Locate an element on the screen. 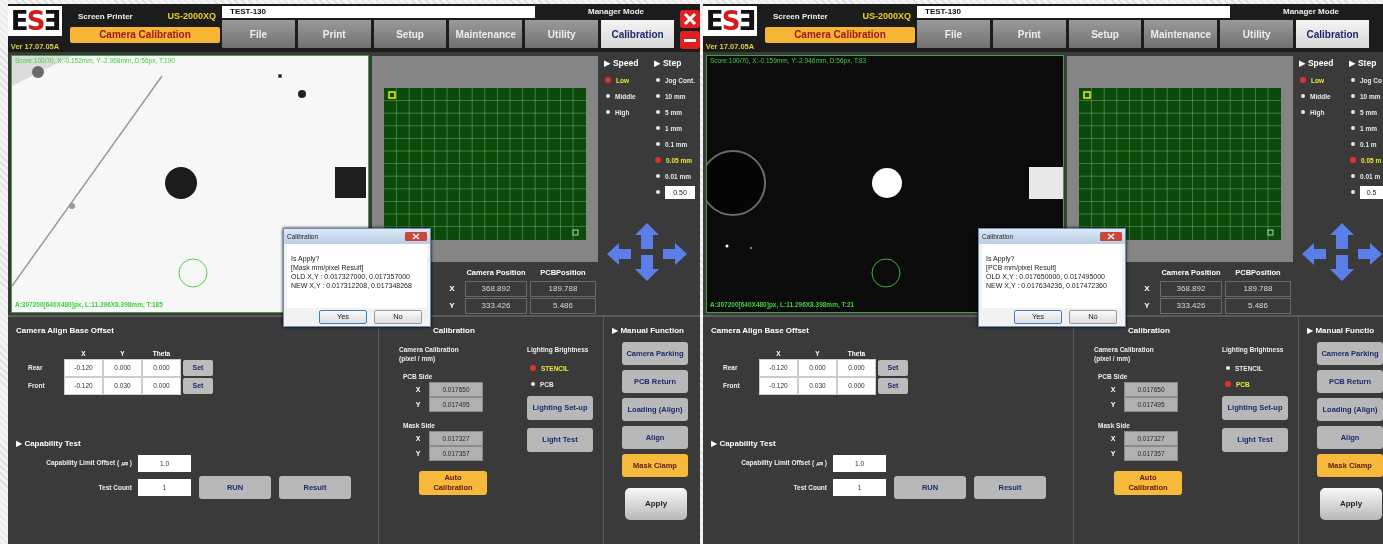  section-heading: ▶ Manual Functio is located at coordinates (1341, 330).